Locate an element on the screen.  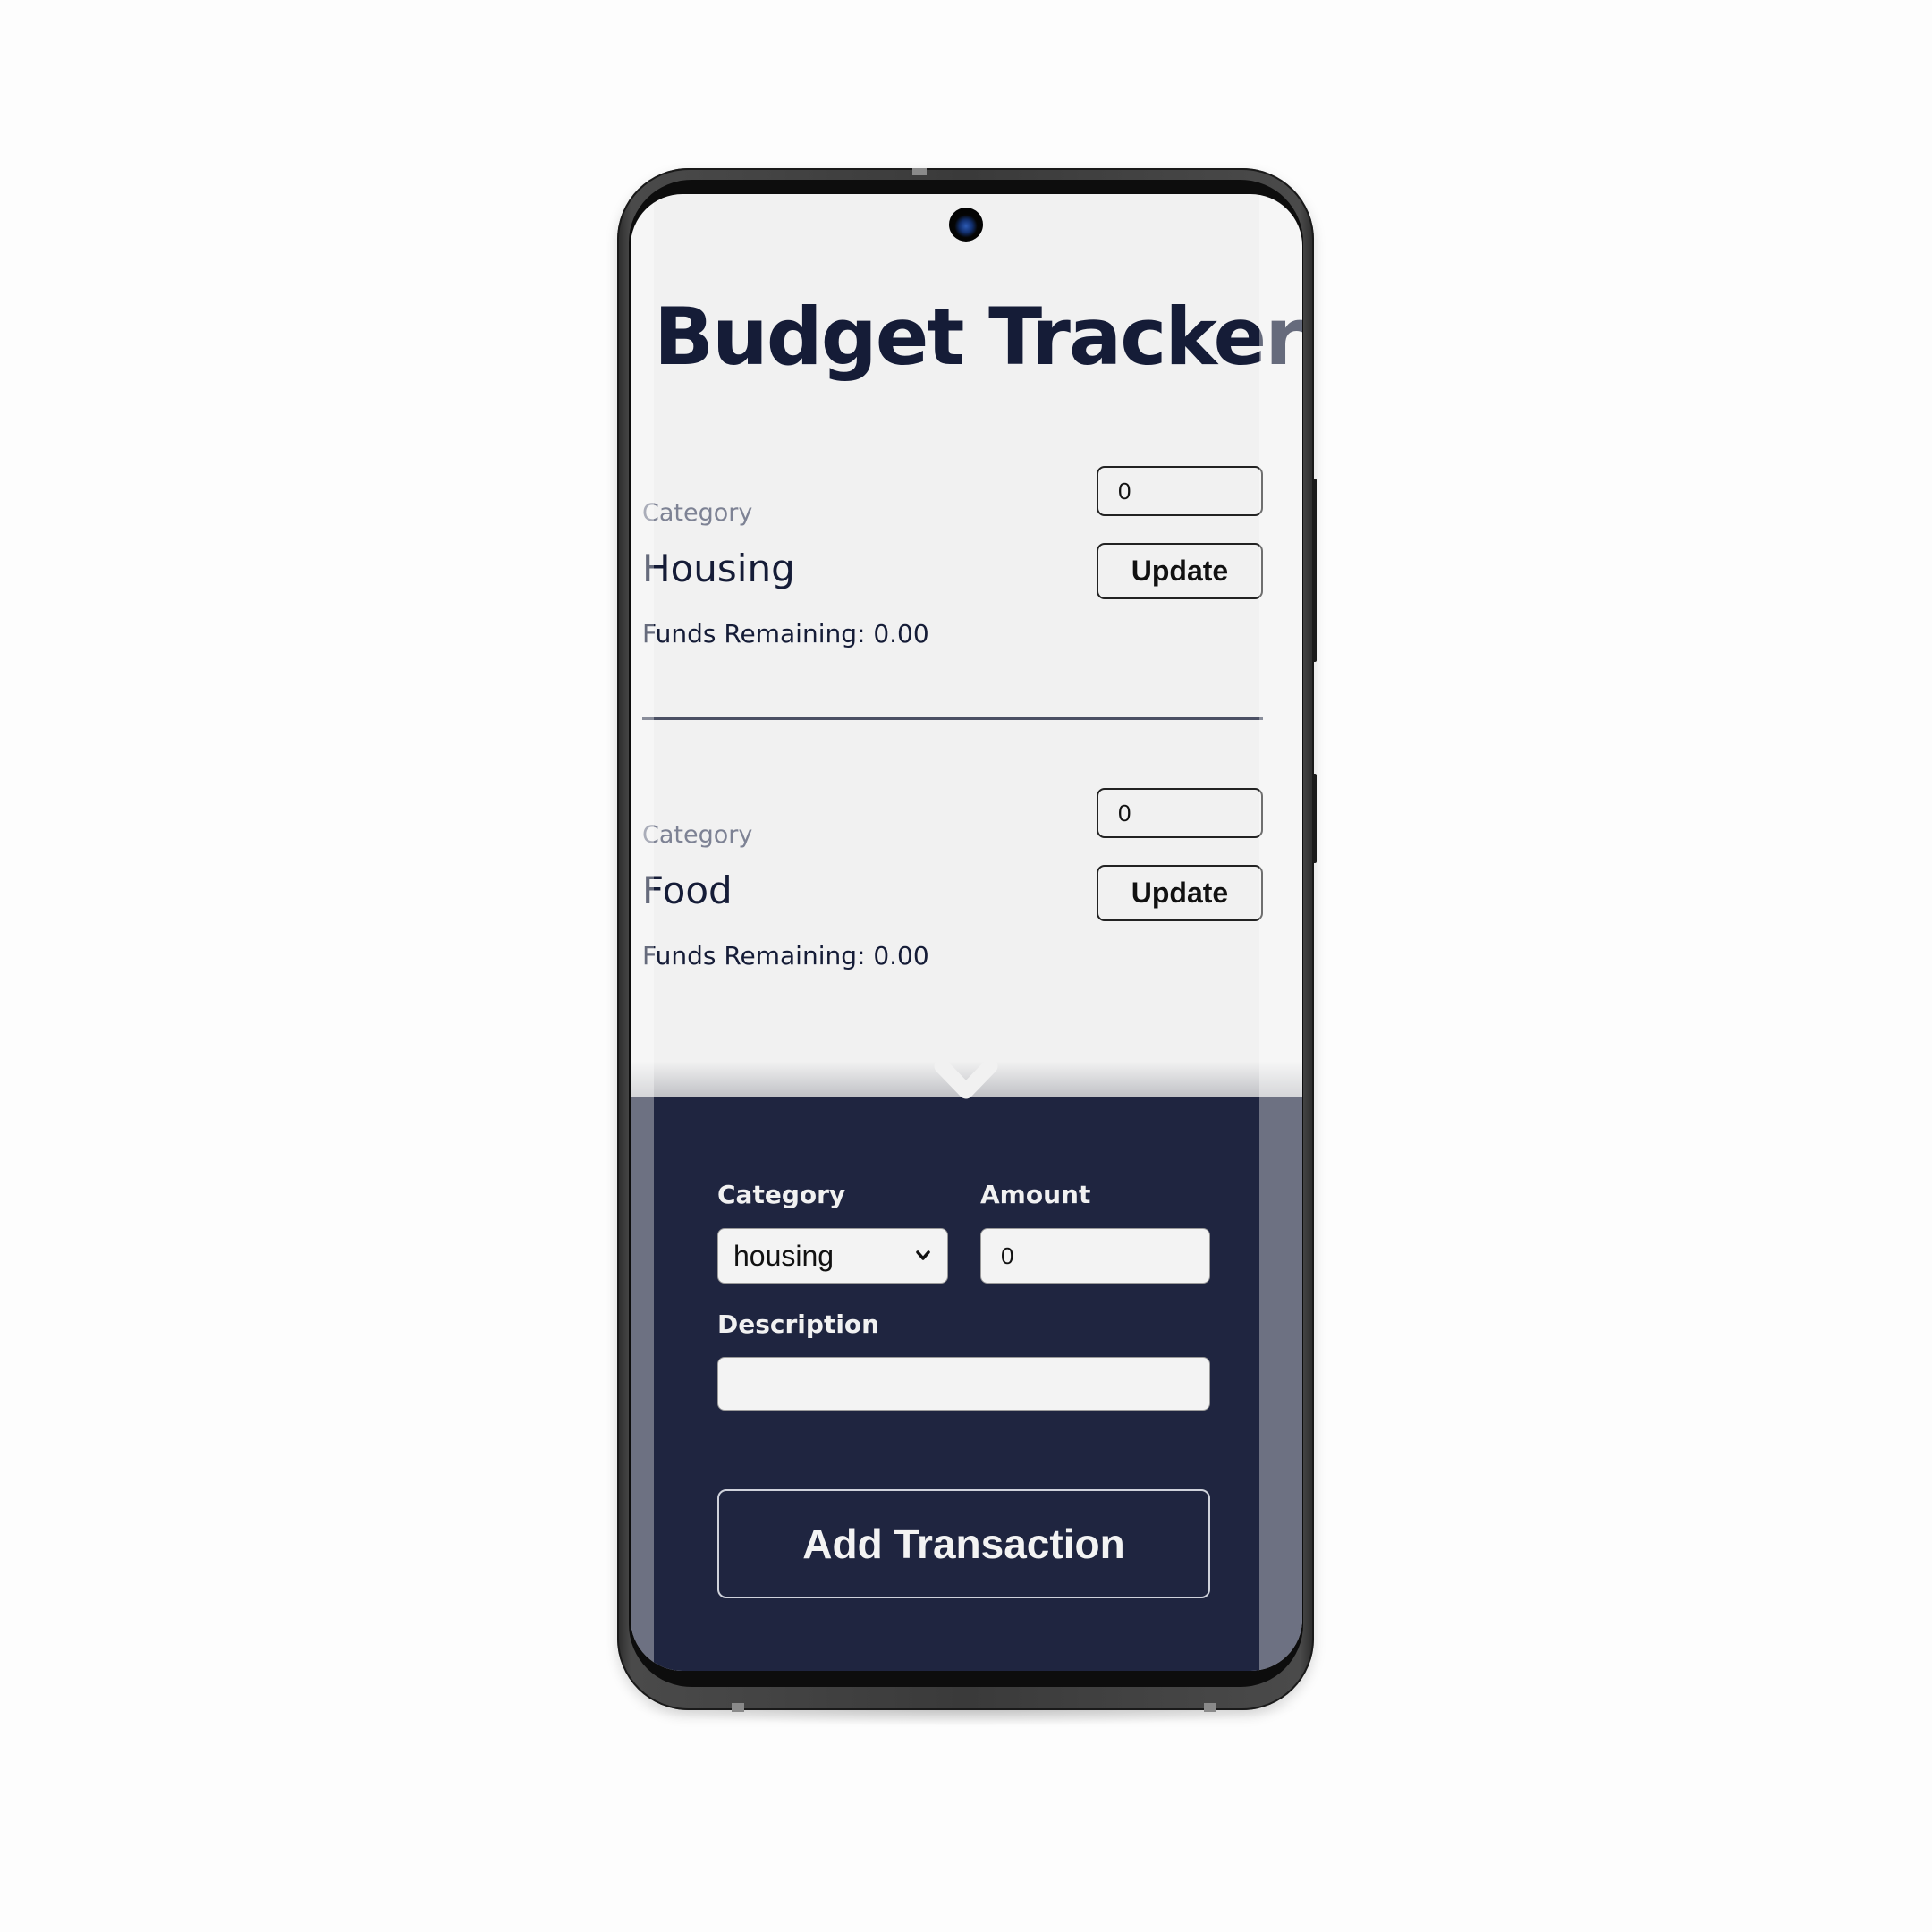
description-input is located at coordinates (963, 1384).